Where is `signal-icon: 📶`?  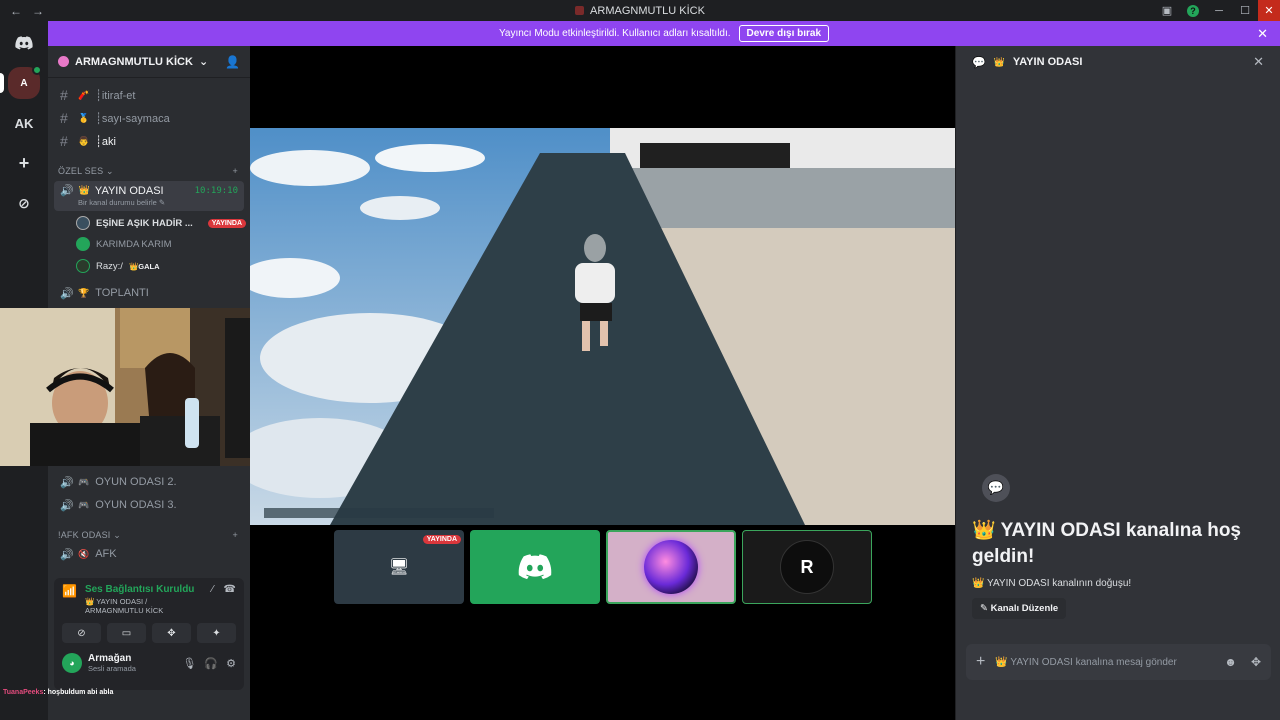 signal-icon: 📶 is located at coordinates (69, 591).